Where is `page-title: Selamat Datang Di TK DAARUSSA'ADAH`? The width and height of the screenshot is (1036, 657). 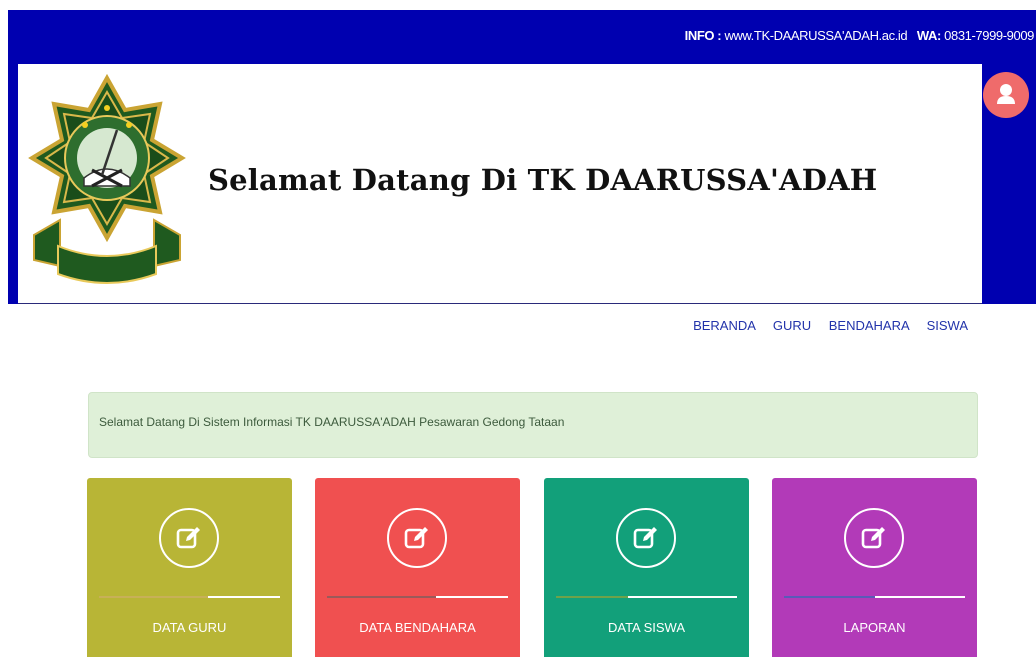
page-title: Selamat Datang Di TK DAARUSSA'ADAH is located at coordinates (543, 180).